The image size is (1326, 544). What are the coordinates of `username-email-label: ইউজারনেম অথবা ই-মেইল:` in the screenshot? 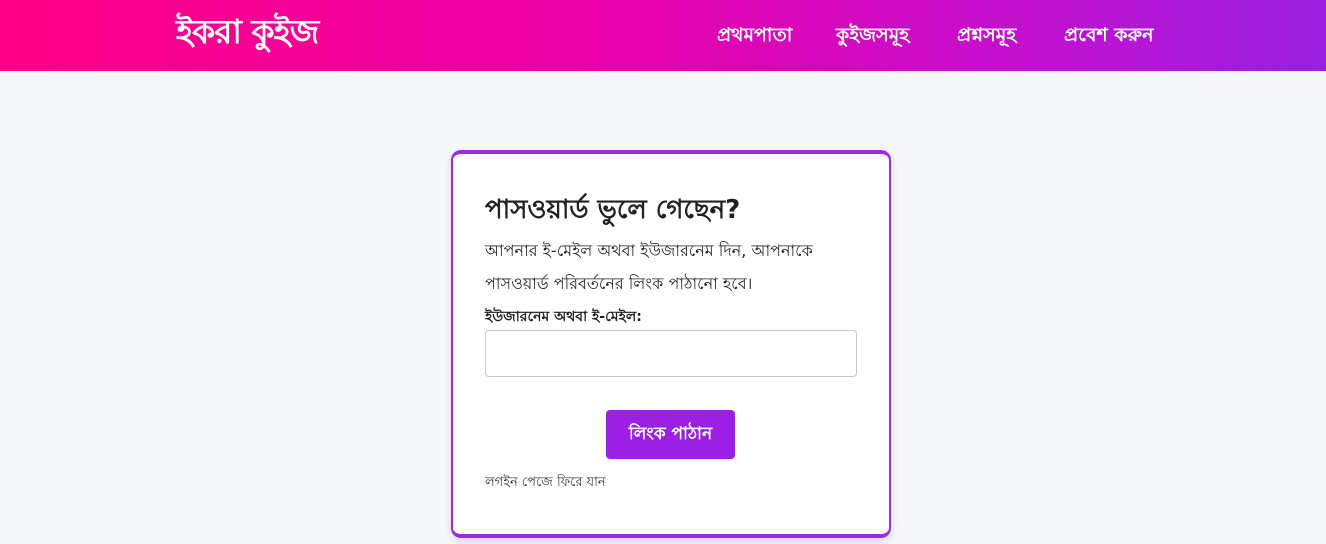 It's located at (563, 317).